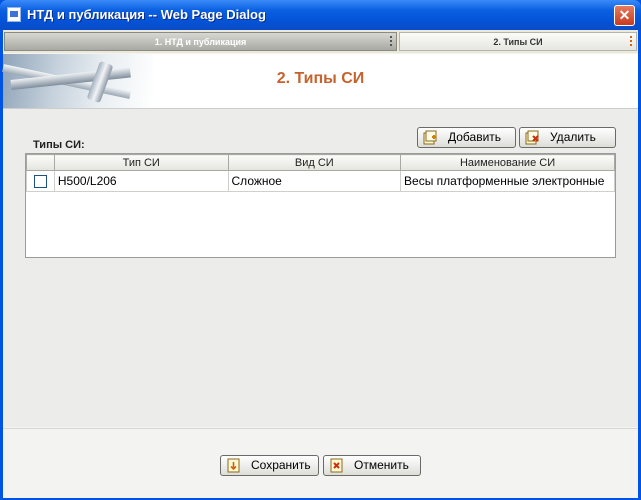 This screenshot has width=641, height=500. What do you see at coordinates (532, 137) in the screenshot?
I see `delete-icon` at bounding box center [532, 137].